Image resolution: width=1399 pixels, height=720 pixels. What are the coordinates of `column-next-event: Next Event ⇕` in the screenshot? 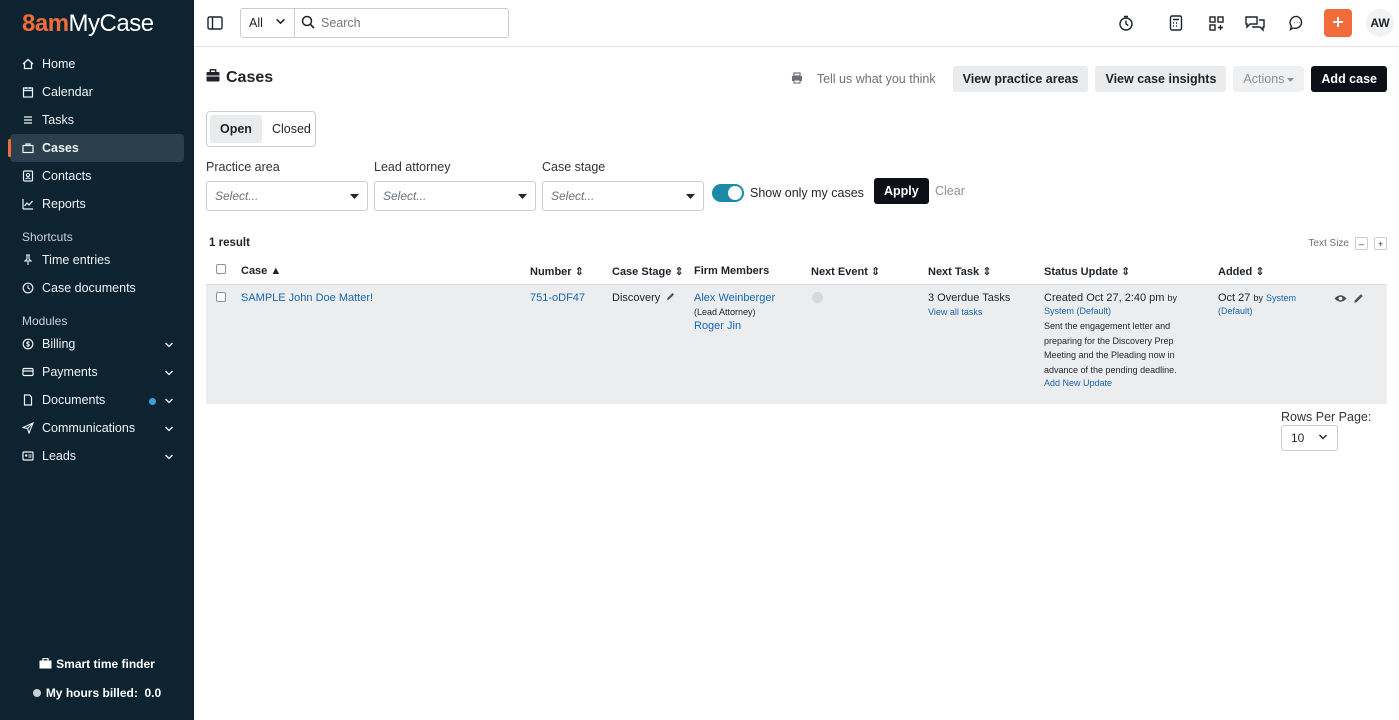 It's located at (845, 271).